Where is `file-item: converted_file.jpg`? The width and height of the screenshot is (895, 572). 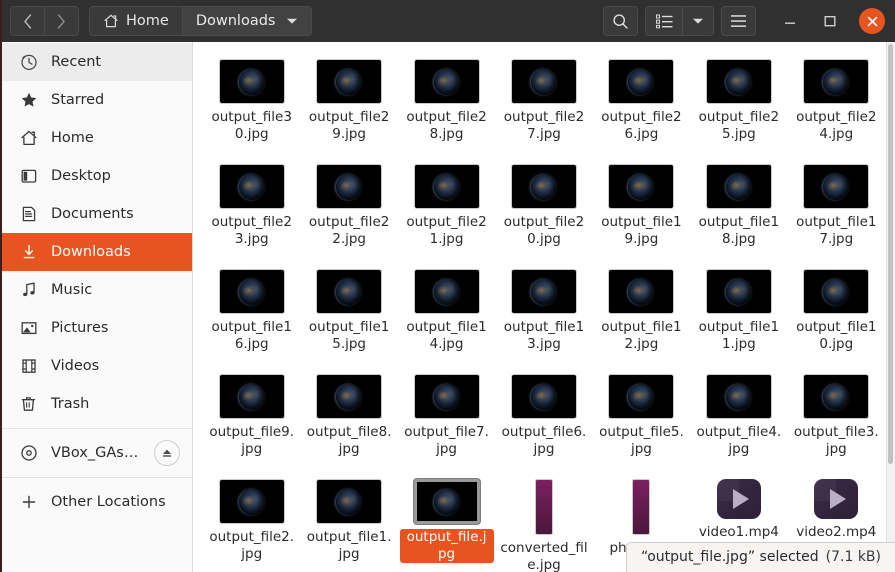 file-item: converted_file.jpg is located at coordinates (543, 524).